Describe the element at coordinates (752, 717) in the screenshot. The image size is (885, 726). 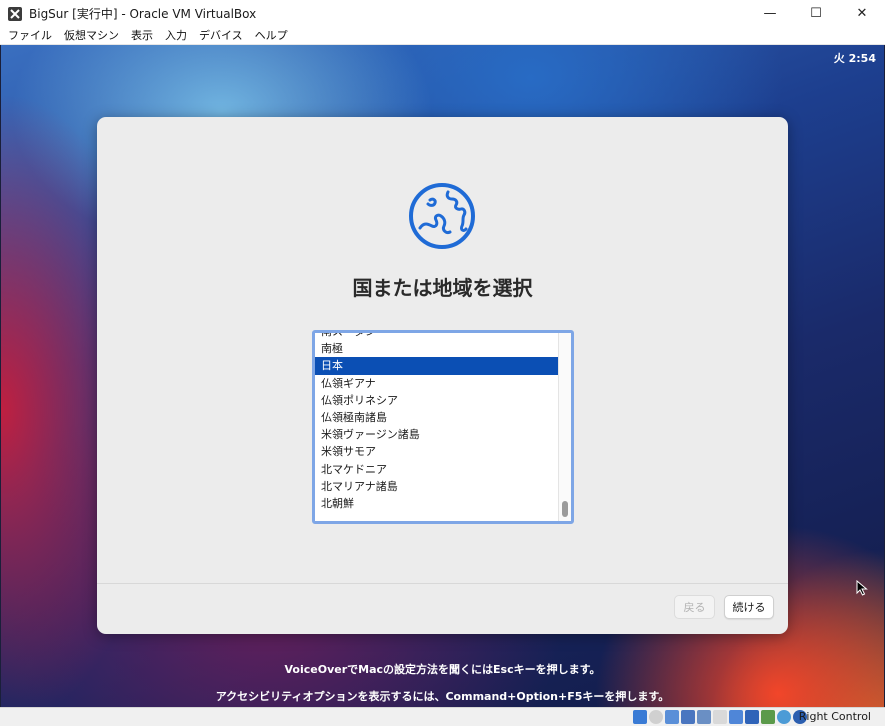
I see `video-capture-icon` at that location.